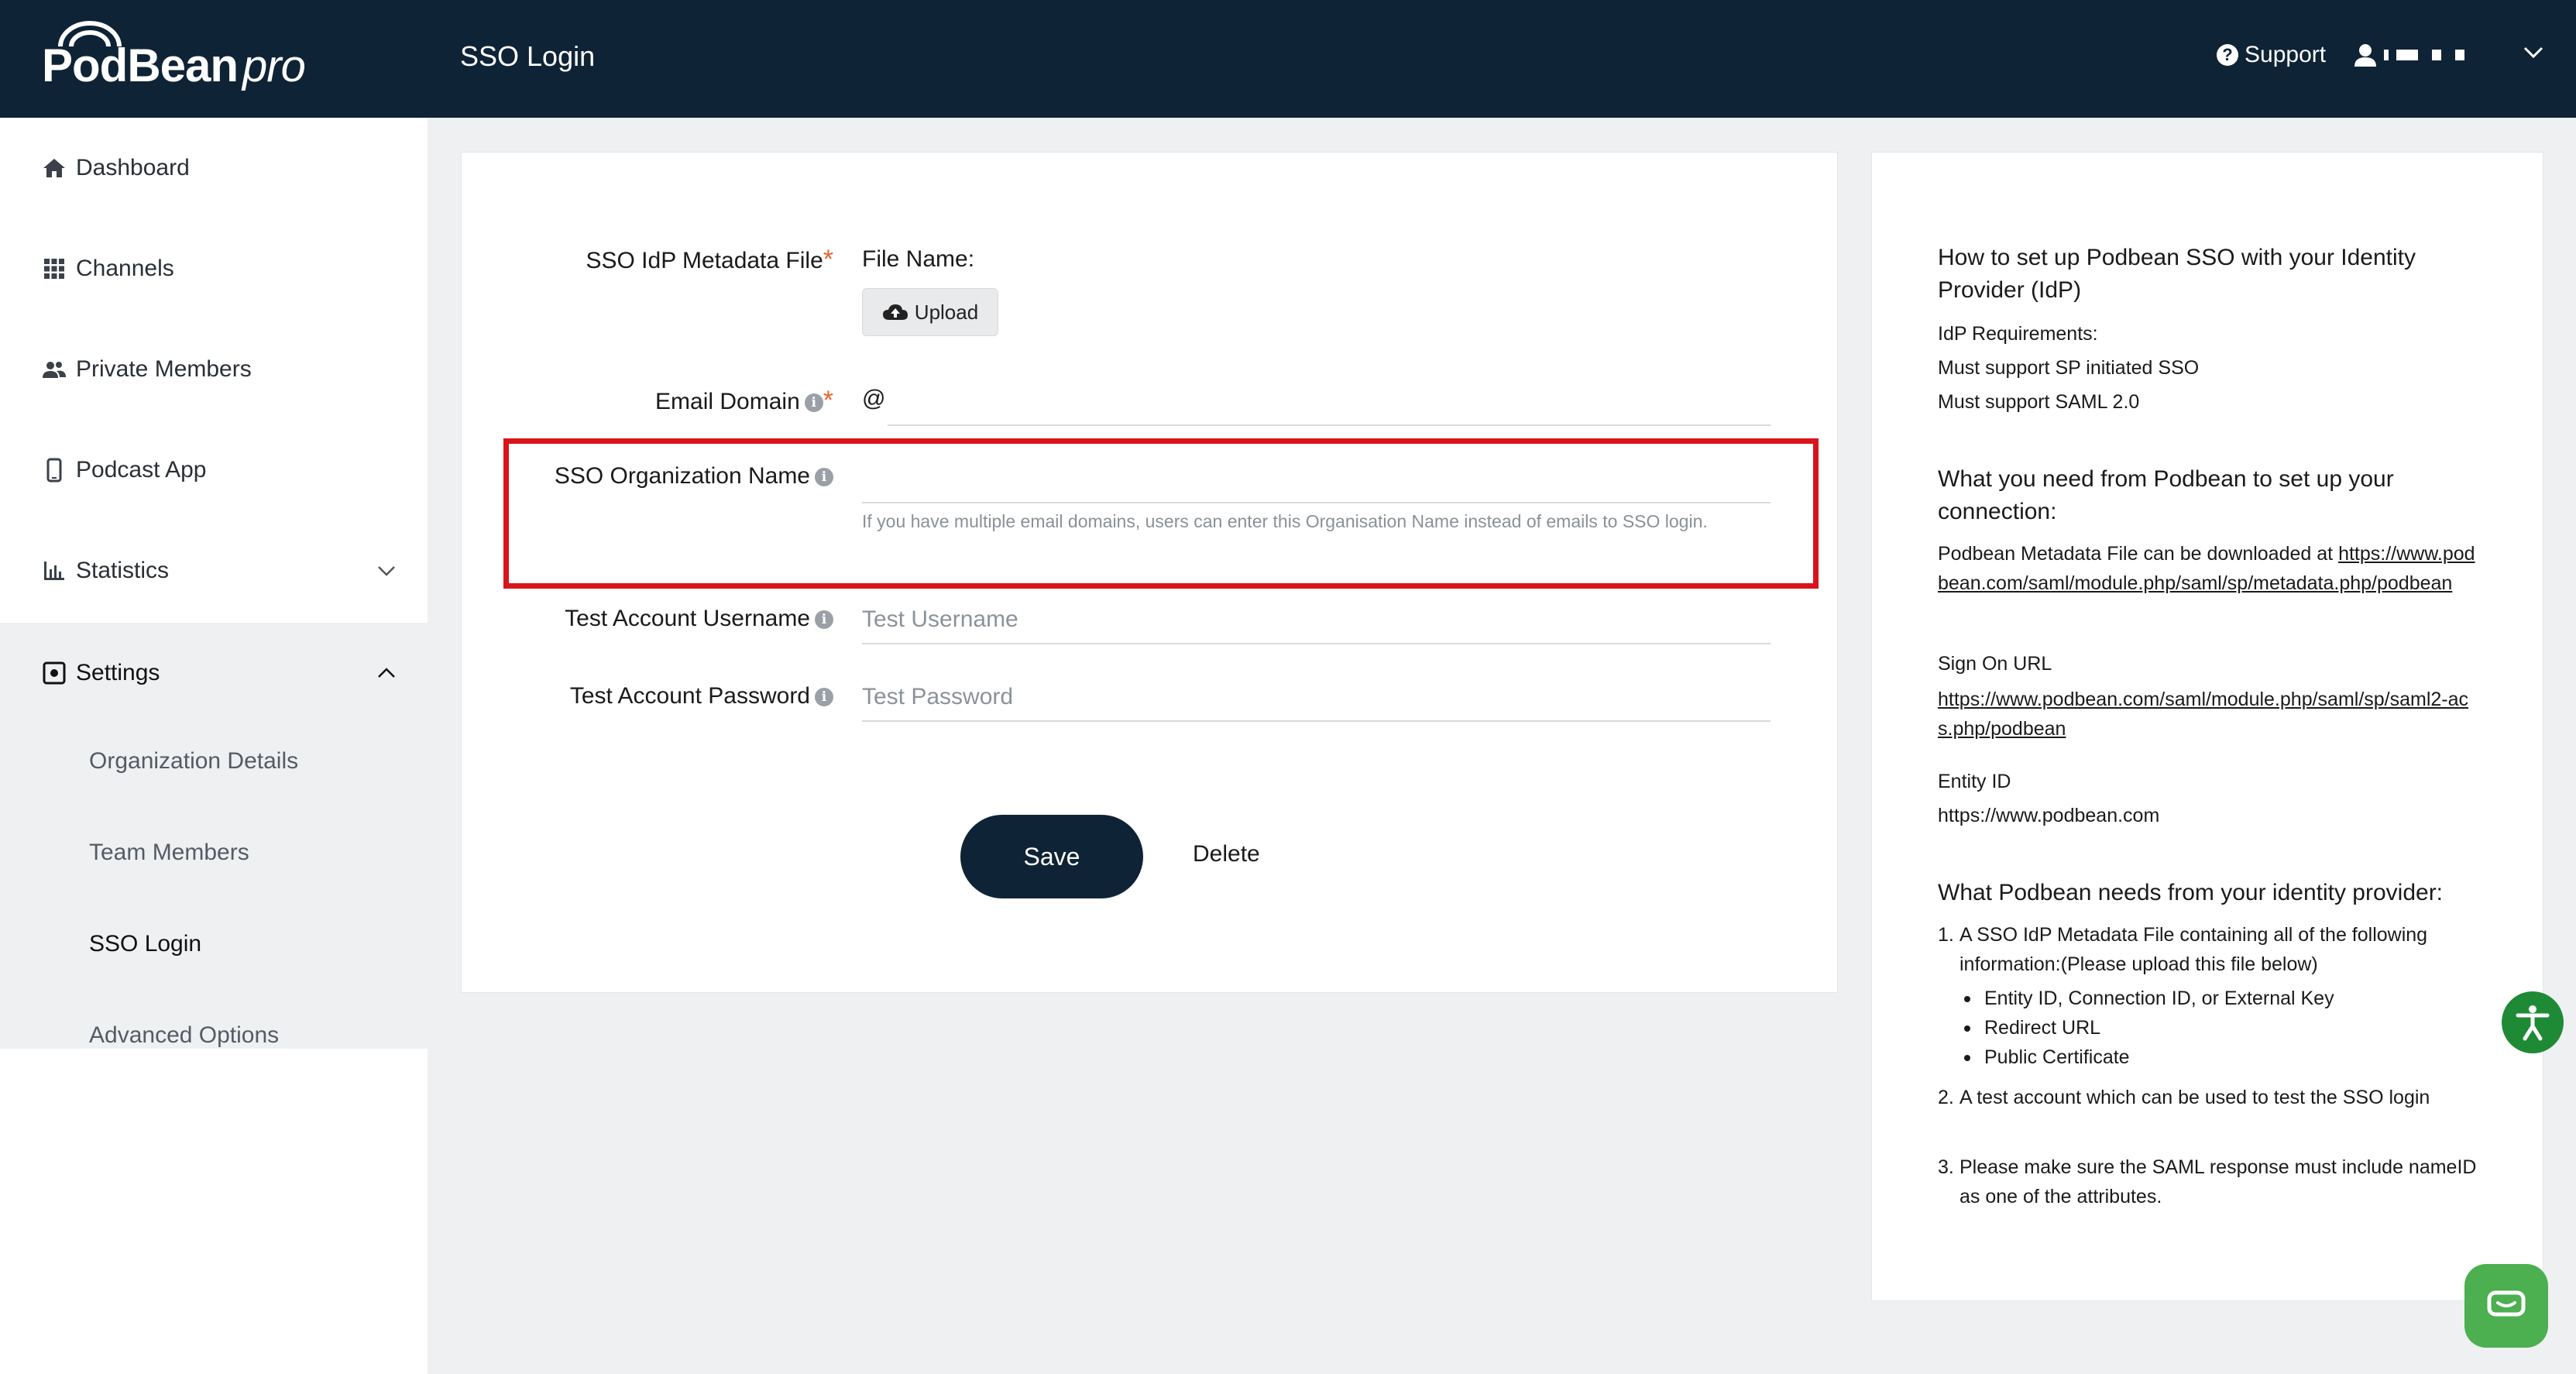  I want to click on sidebar-item-settings: Settings, so click(214, 673).